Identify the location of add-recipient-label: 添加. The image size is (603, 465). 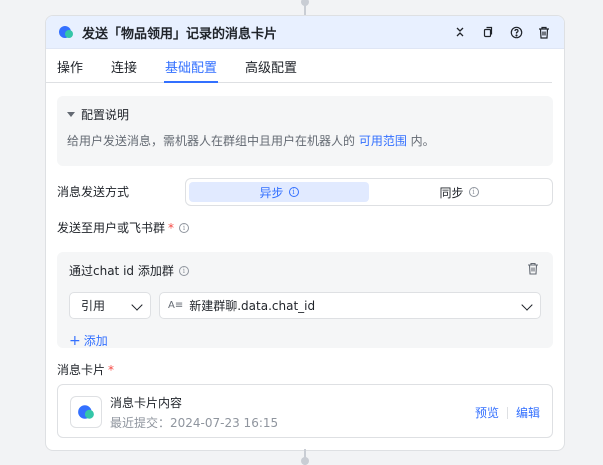
(95, 341).